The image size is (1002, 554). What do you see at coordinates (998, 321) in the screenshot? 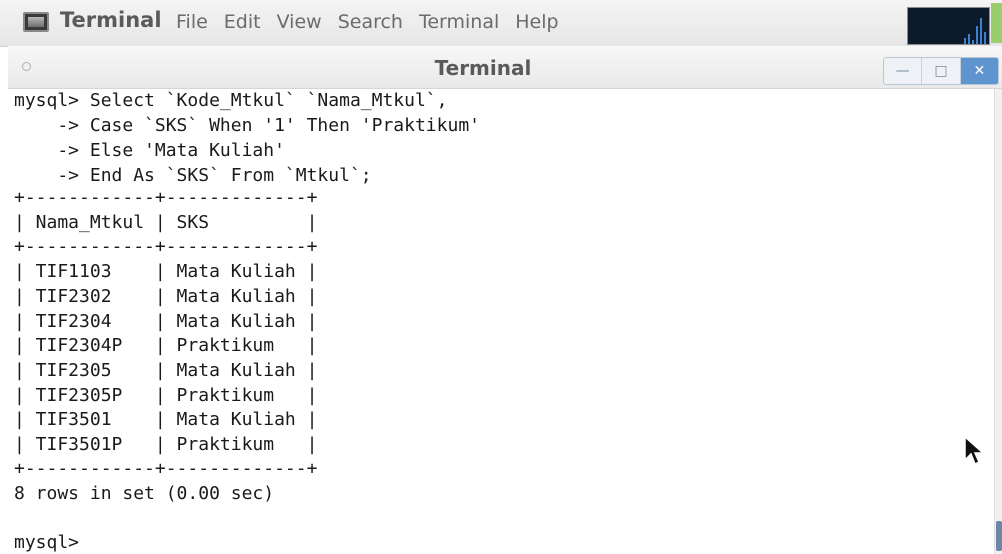
I see `vertical-scrollbar` at bounding box center [998, 321].